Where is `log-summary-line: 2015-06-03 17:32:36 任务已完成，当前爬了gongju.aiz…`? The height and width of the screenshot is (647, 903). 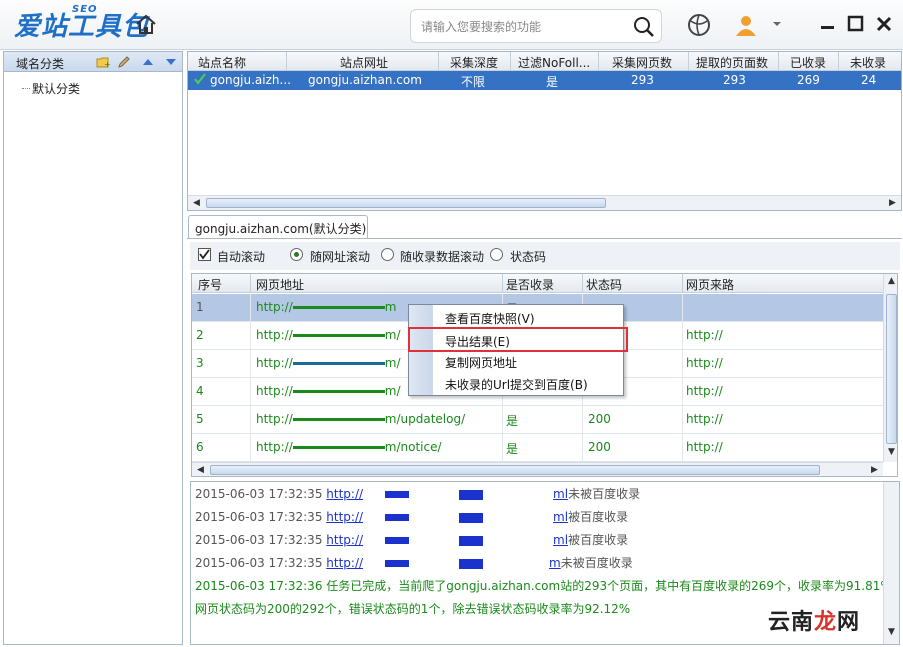
log-summary-line: 2015-06-03 17:32:36 任务已完成，当前爬了gongju.aiz… is located at coordinates (545, 586).